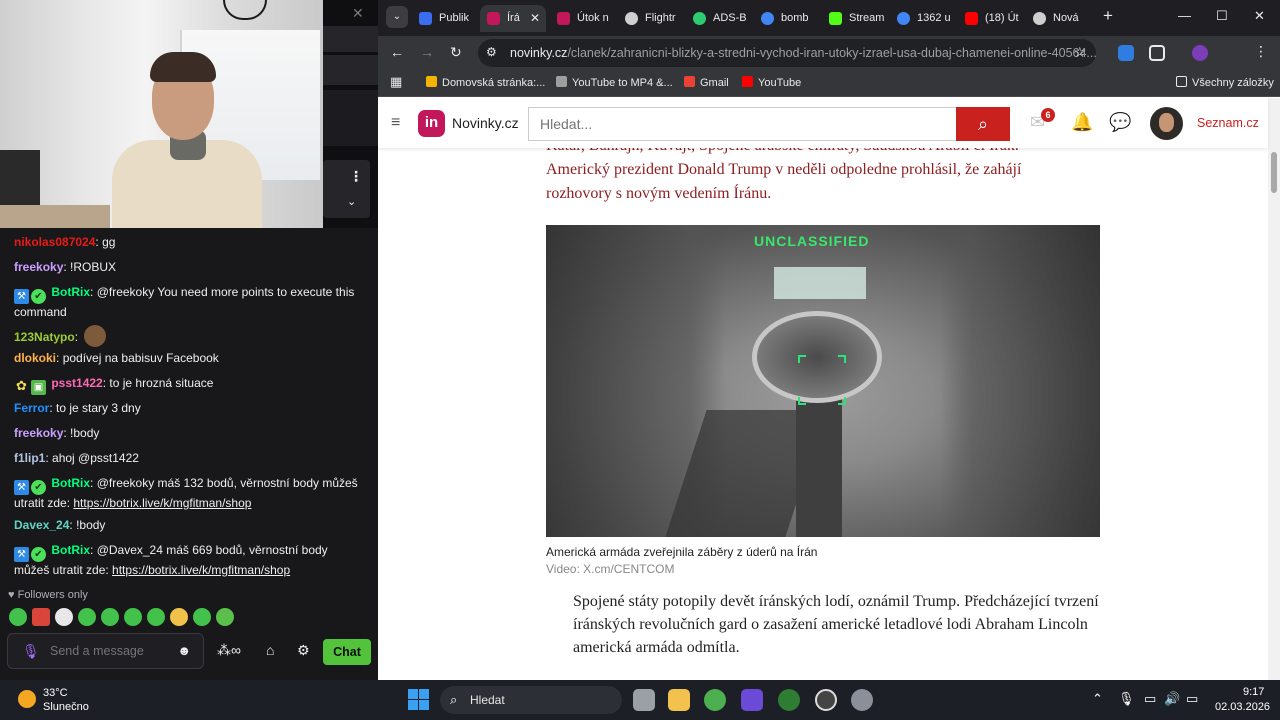  What do you see at coordinates (27, 699) in the screenshot?
I see `sun-icon` at bounding box center [27, 699].